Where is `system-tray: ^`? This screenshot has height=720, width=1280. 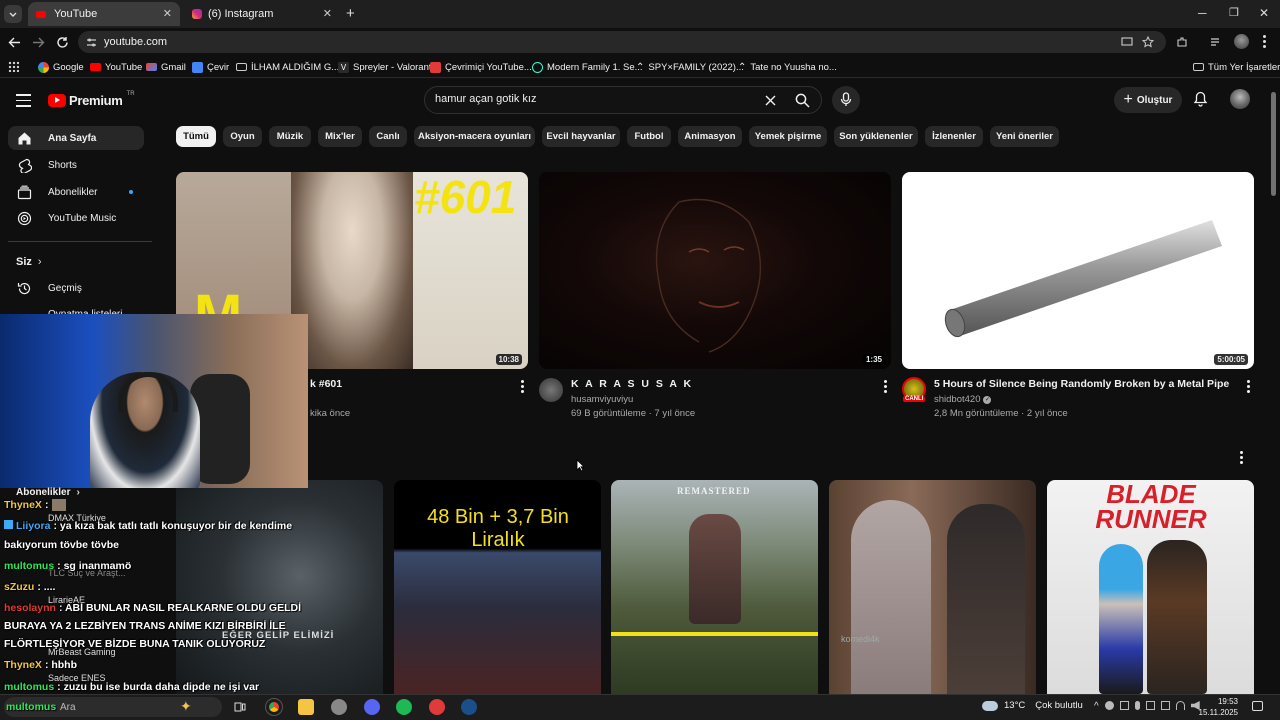 system-tray: ^ is located at coordinates (1147, 706).